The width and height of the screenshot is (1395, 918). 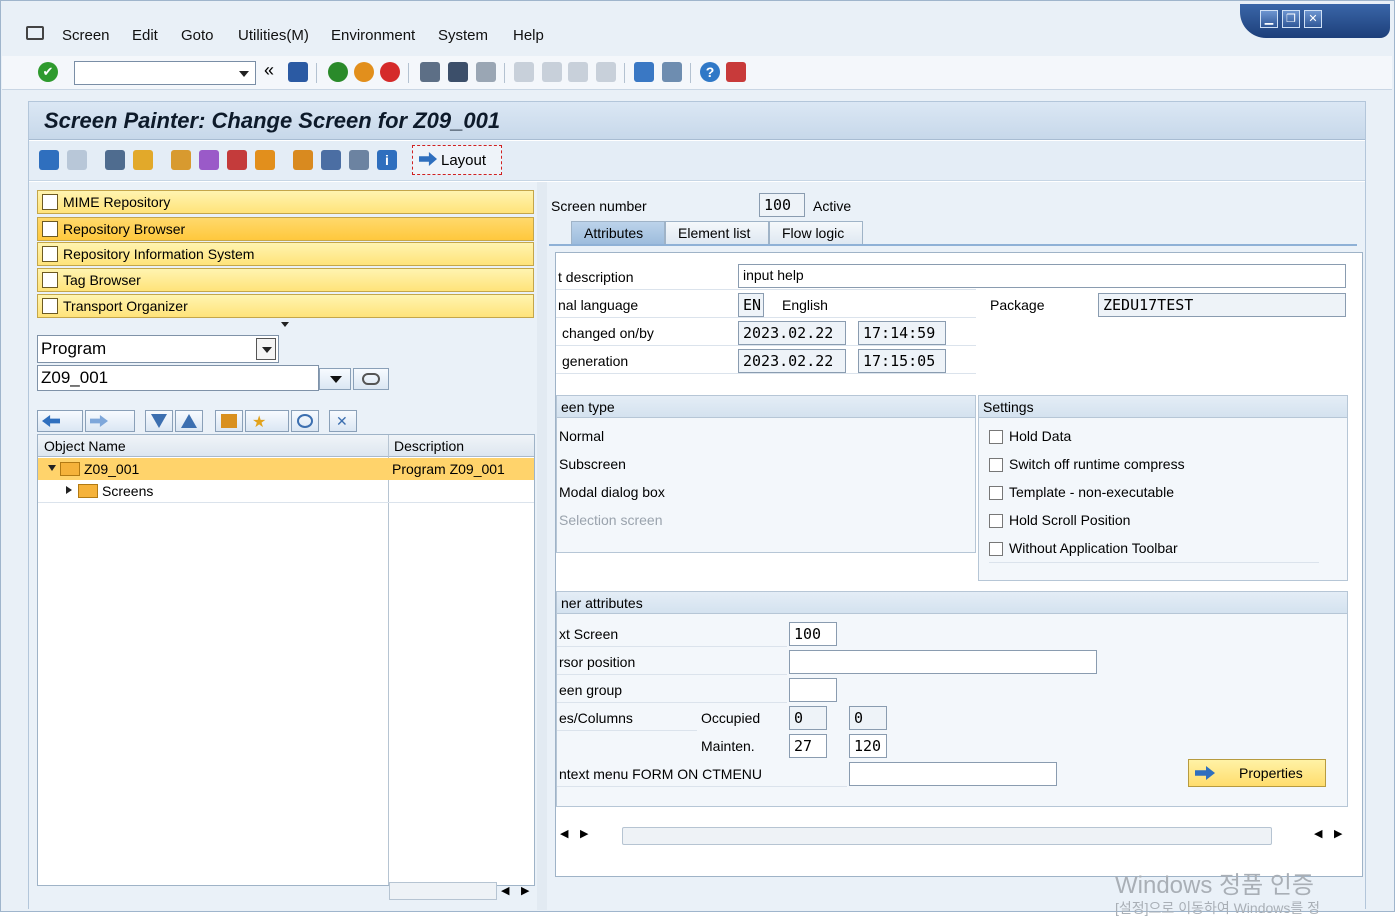 What do you see at coordinates (813, 690) in the screenshot?
I see `screen-group-field` at bounding box center [813, 690].